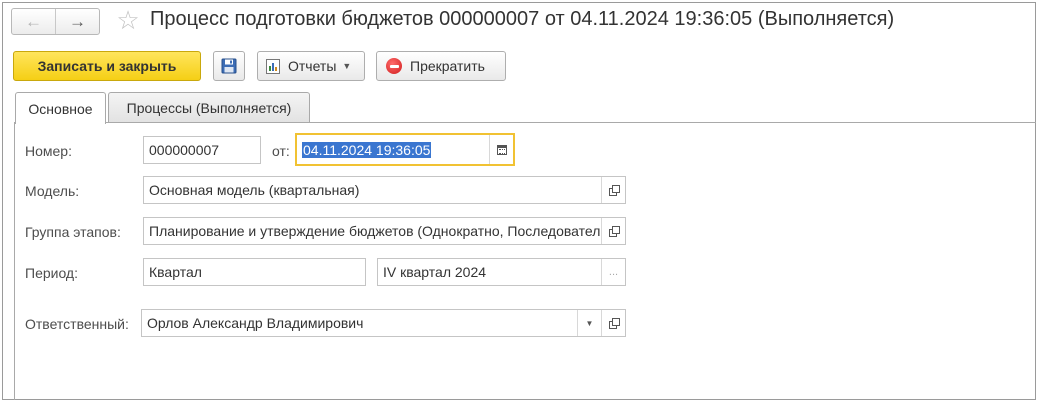  What do you see at coordinates (184, 150) in the screenshot?
I see `number-value: 000000007` at bounding box center [184, 150].